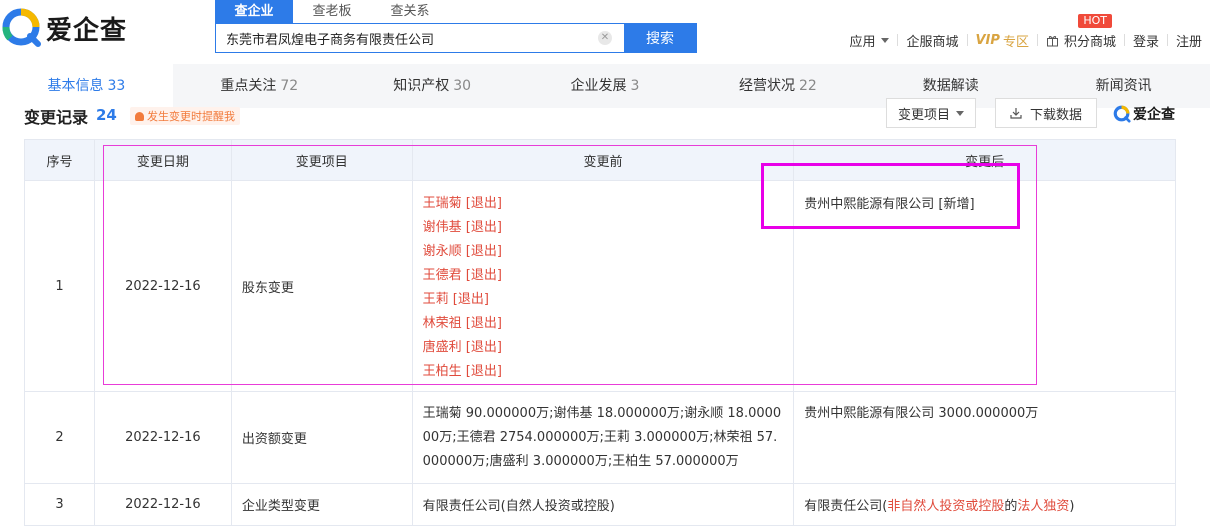 The width and height of the screenshot is (1210, 526). I want to click on tab-key-focus: 重点关注 72, so click(259, 86).